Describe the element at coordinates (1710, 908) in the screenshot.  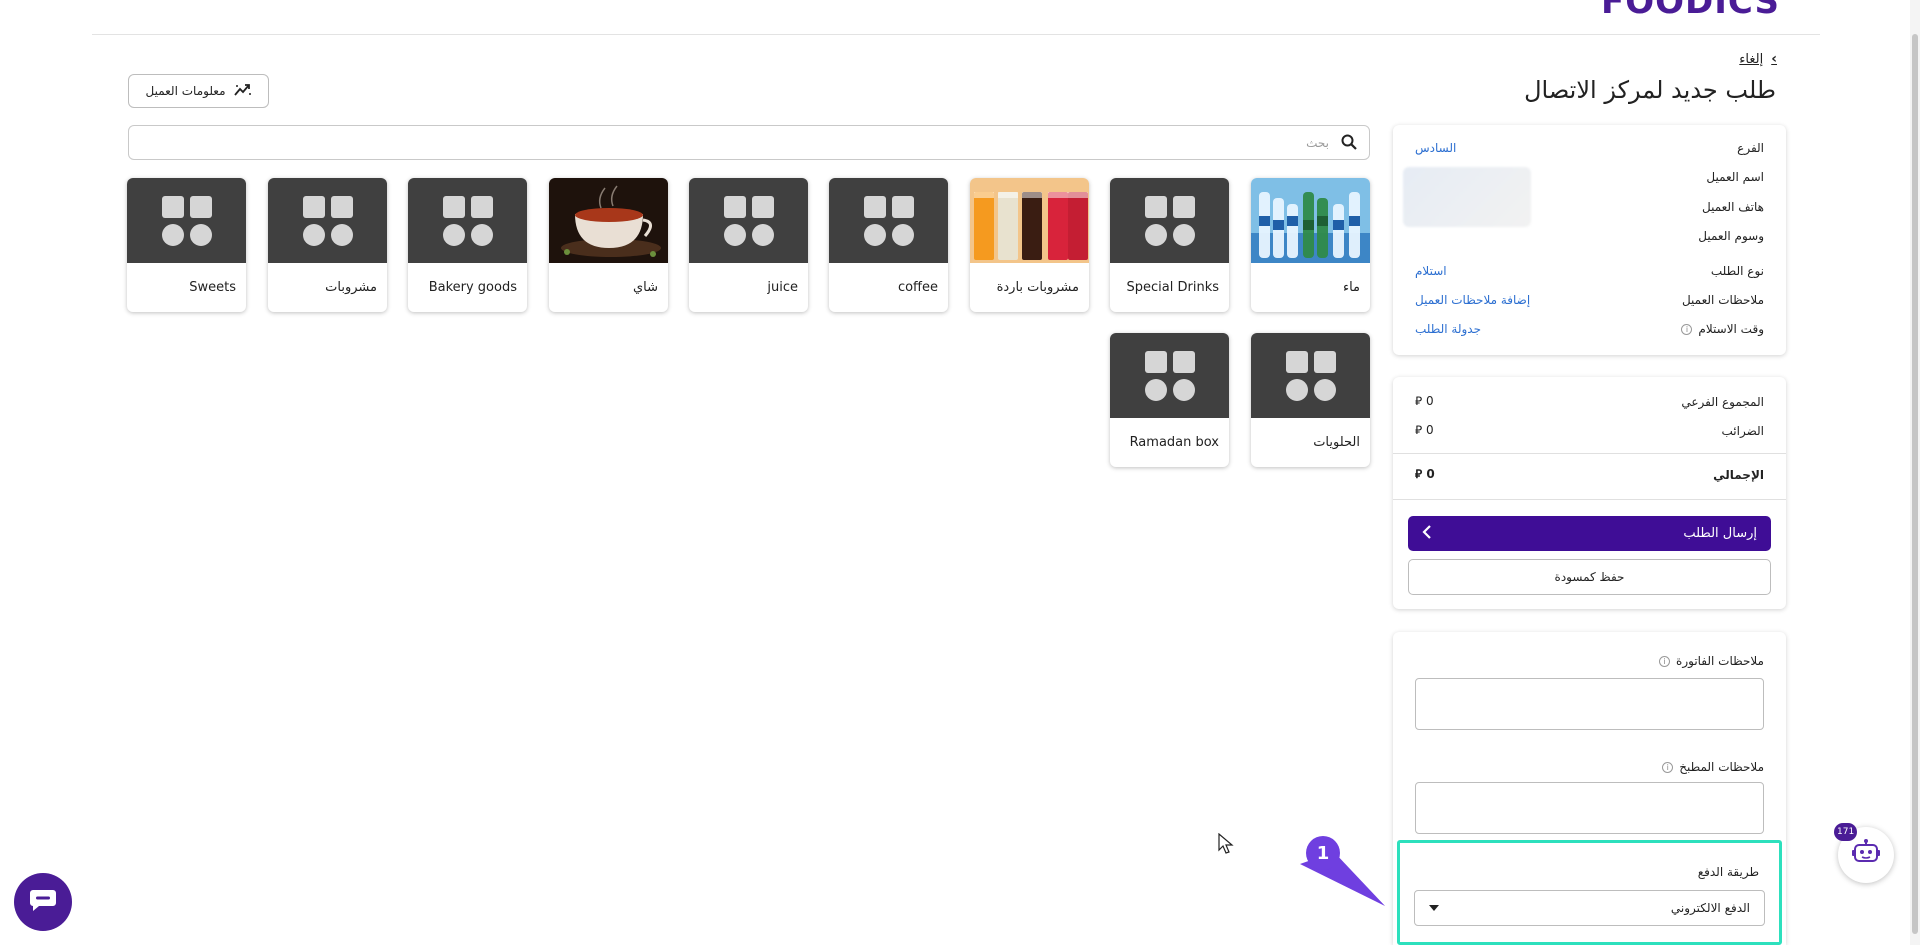
I see `payment-method-value: الدفع الالكتروني` at that location.